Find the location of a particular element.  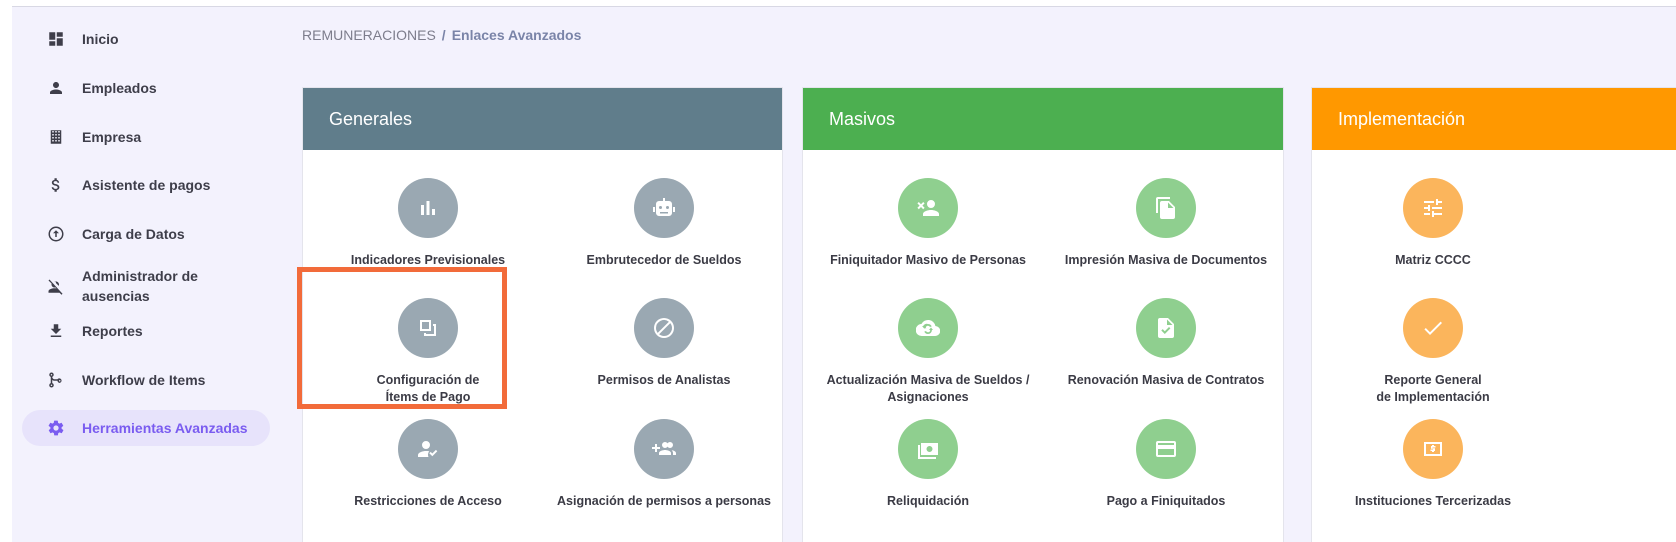

tool-impresion-masiva: Impresión Masiva de Documentos is located at coordinates (1166, 223).